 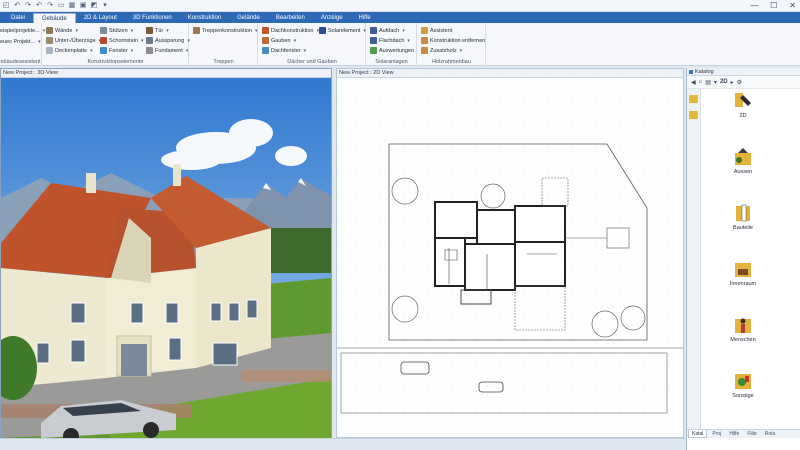 What do you see at coordinates (715, 82) in the screenshot?
I see `catalog-down-icon: ▾` at bounding box center [715, 82].